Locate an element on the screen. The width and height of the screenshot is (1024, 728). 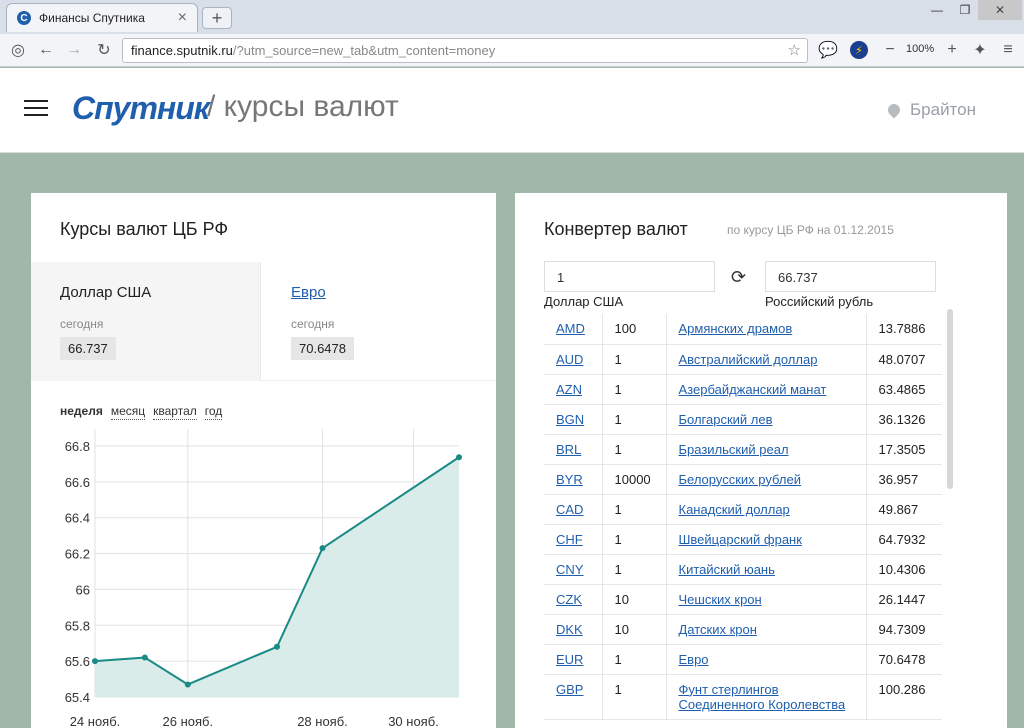
puzzle-icon: ✦ is located at coordinates (980, 50).